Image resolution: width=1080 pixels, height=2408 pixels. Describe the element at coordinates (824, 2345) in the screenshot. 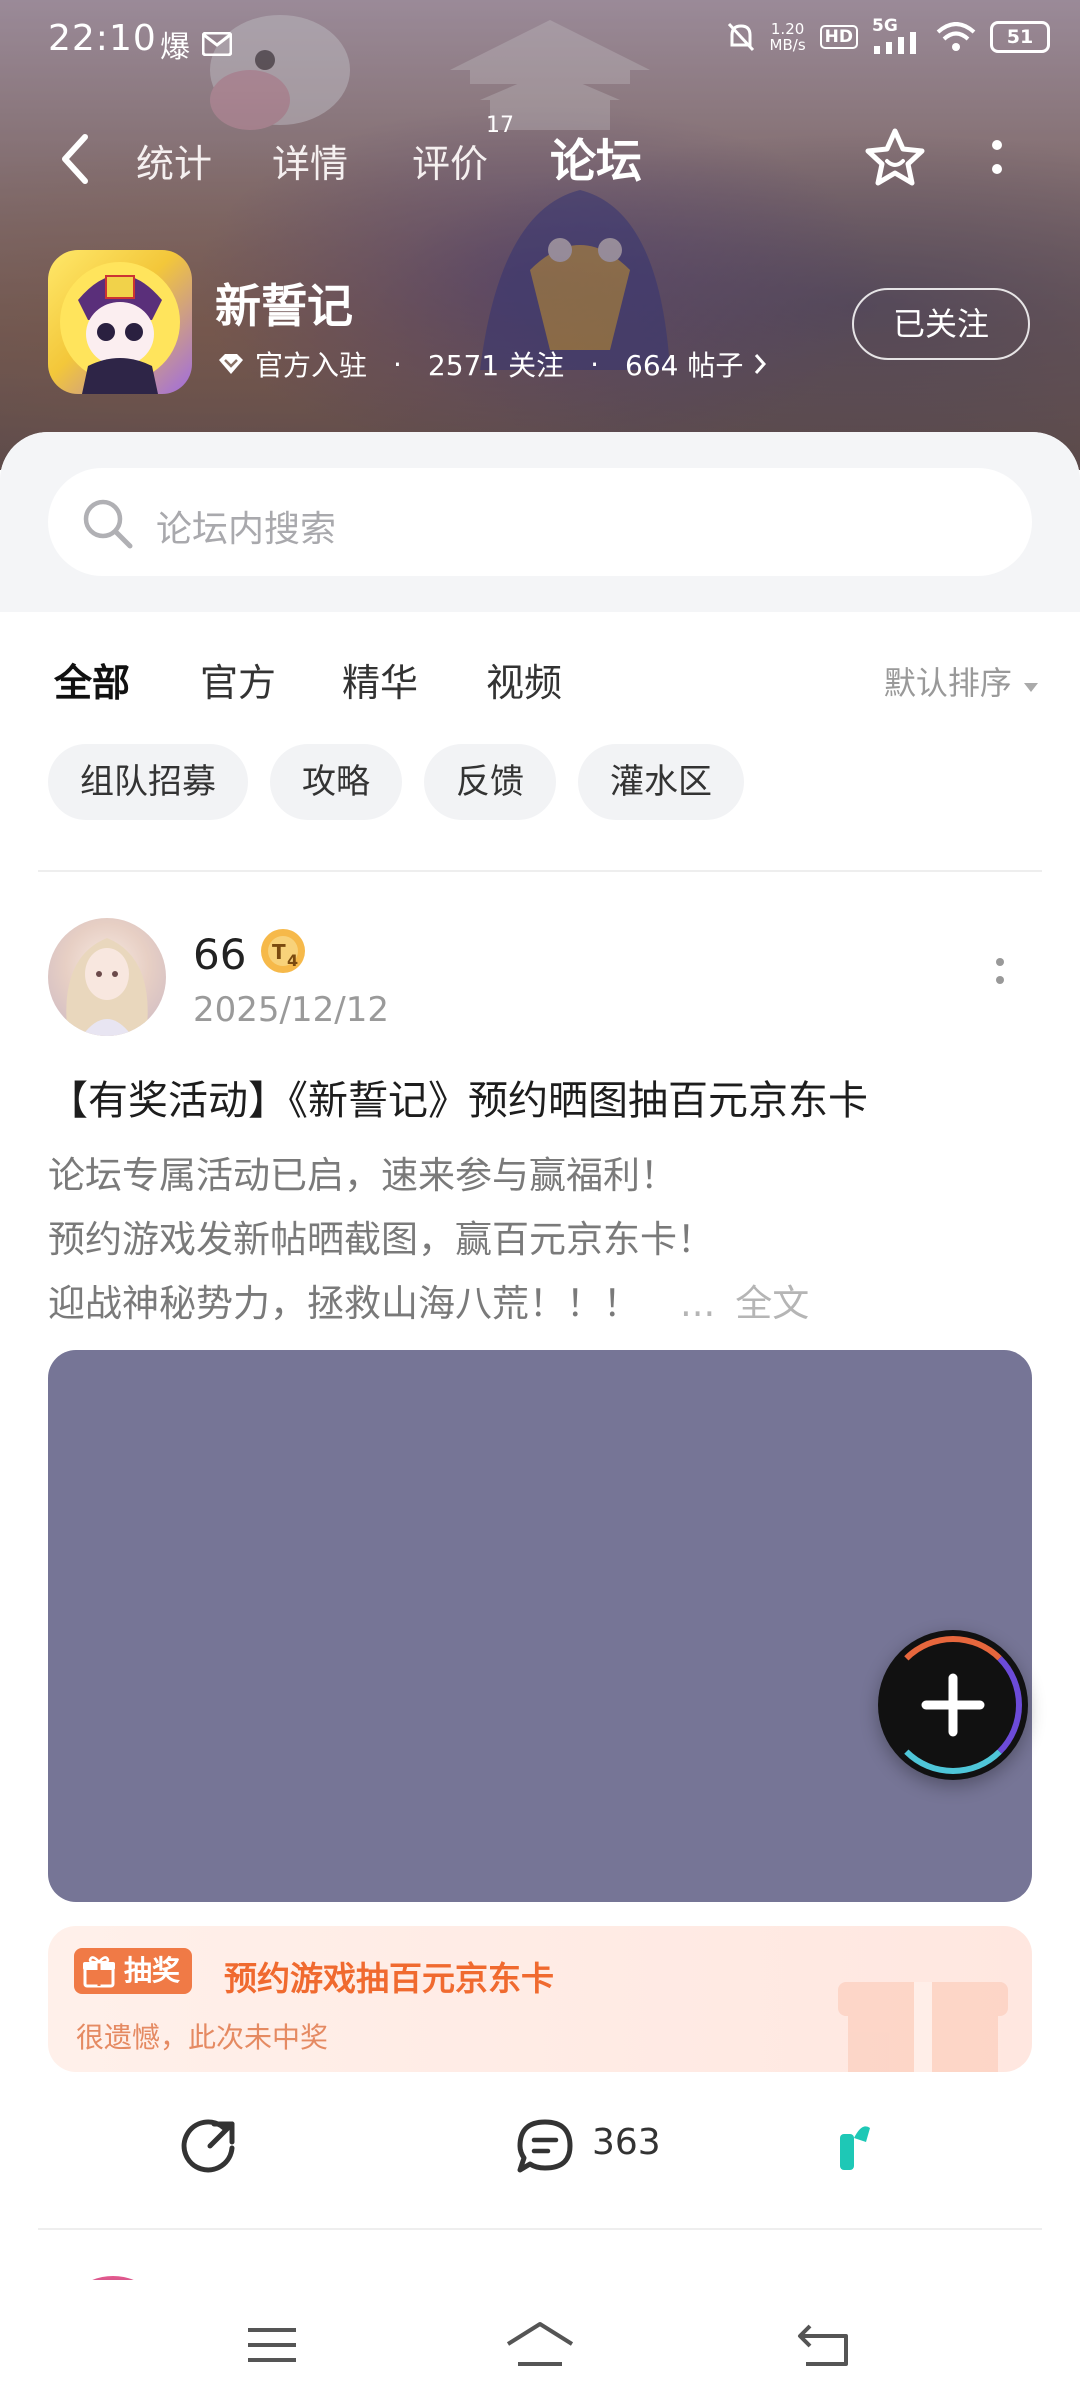

I see `return-icon` at that location.